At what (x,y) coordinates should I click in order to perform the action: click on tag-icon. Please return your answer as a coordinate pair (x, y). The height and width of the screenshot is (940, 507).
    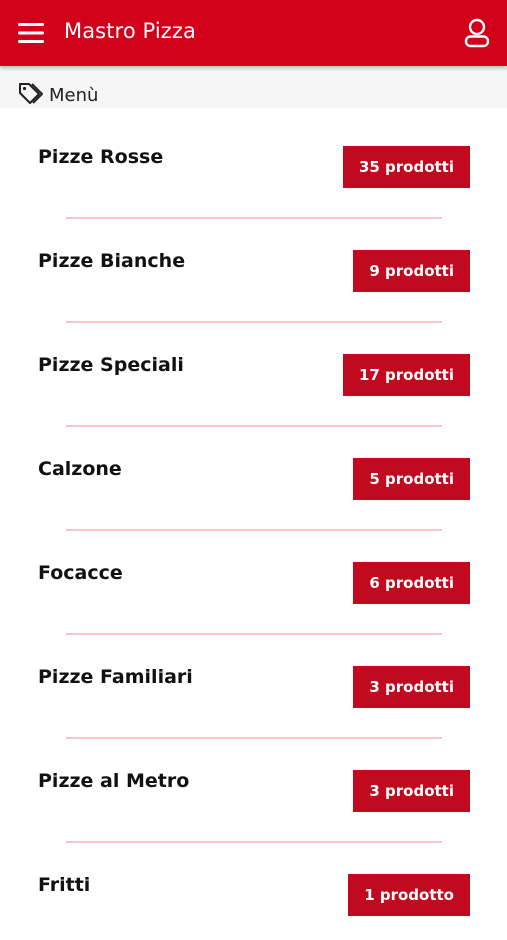
    Looking at the image, I should click on (31, 95).